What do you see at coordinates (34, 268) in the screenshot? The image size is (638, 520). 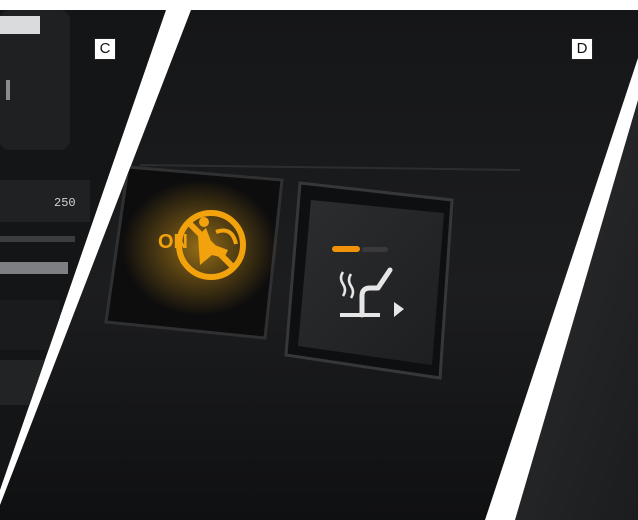 I see `climate-slider` at bounding box center [34, 268].